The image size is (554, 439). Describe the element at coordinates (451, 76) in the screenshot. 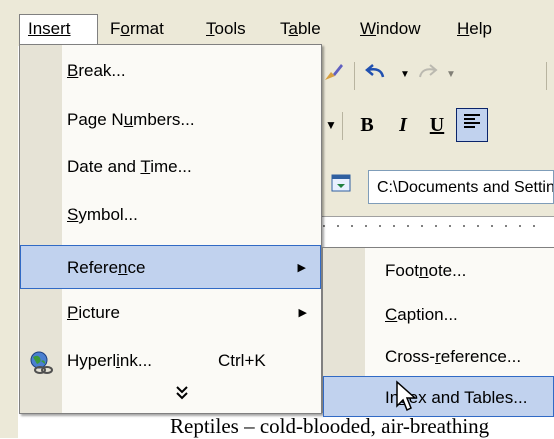

I see `redo-dropdown-icon: ▼` at that location.